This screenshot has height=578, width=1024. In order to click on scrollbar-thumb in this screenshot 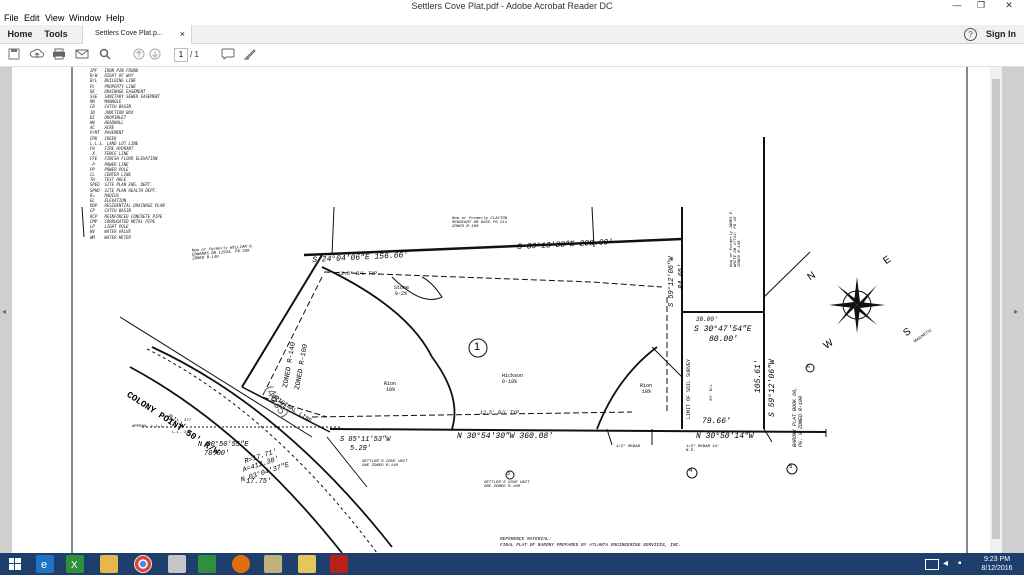, I will do `click(996, 309)`.